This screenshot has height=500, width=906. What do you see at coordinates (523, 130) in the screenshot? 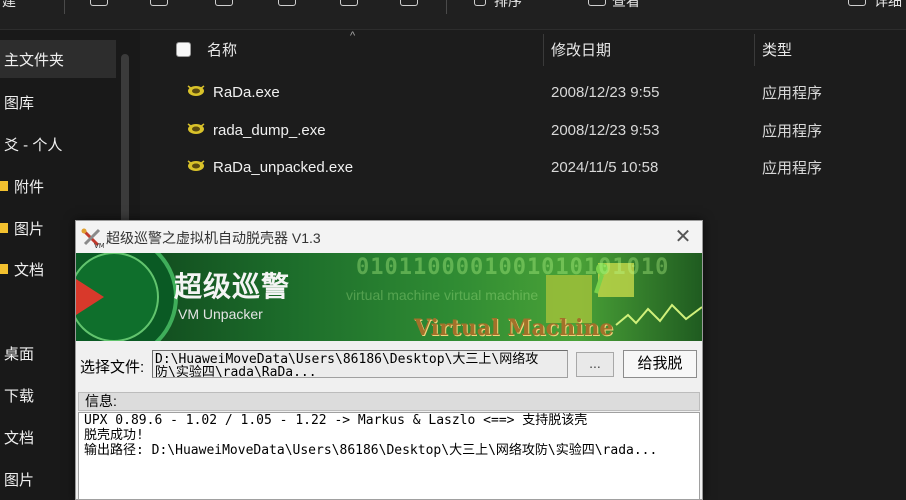
I see `file-row: rada_dump_.exe 2008/12/23 9:53 应用程序` at bounding box center [523, 130].